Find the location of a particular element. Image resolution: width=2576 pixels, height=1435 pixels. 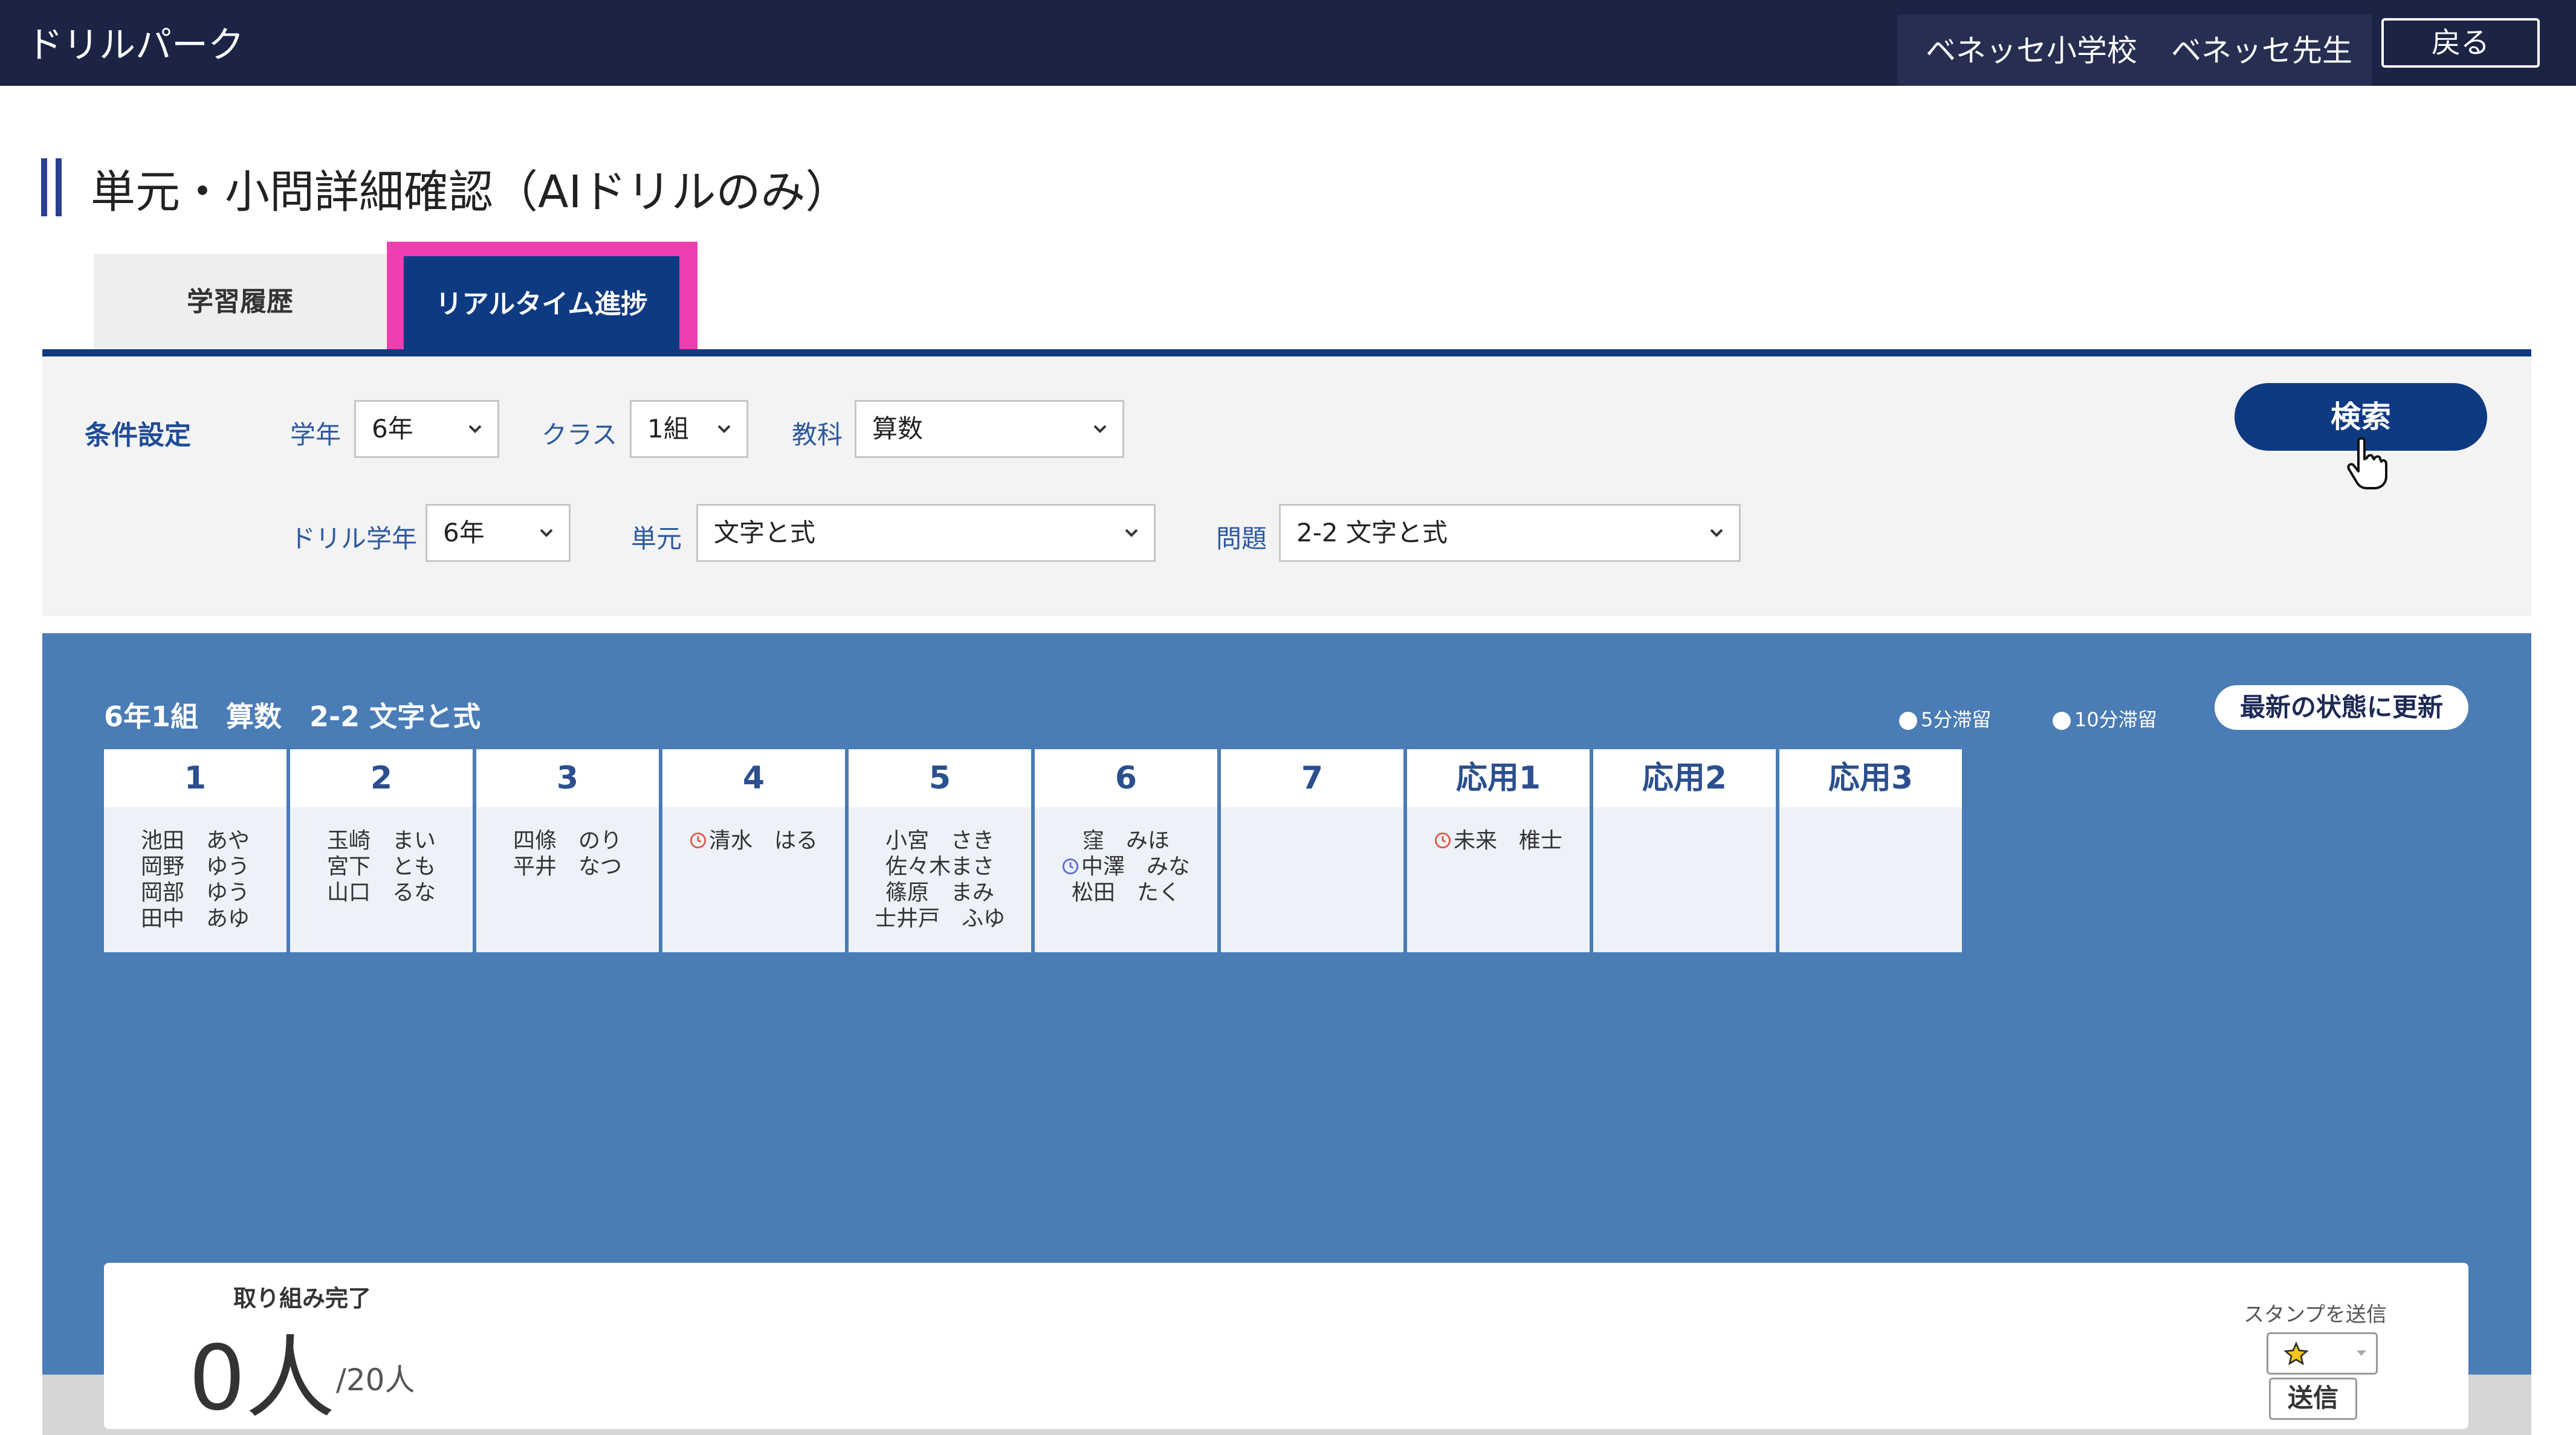

subject-label: 教科 is located at coordinates (817, 435).